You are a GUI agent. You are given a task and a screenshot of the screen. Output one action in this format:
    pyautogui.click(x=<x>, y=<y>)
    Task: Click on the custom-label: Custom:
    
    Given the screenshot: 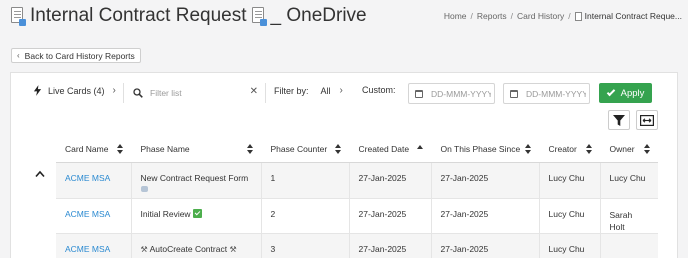 What is the action you would take?
    pyautogui.click(x=379, y=90)
    